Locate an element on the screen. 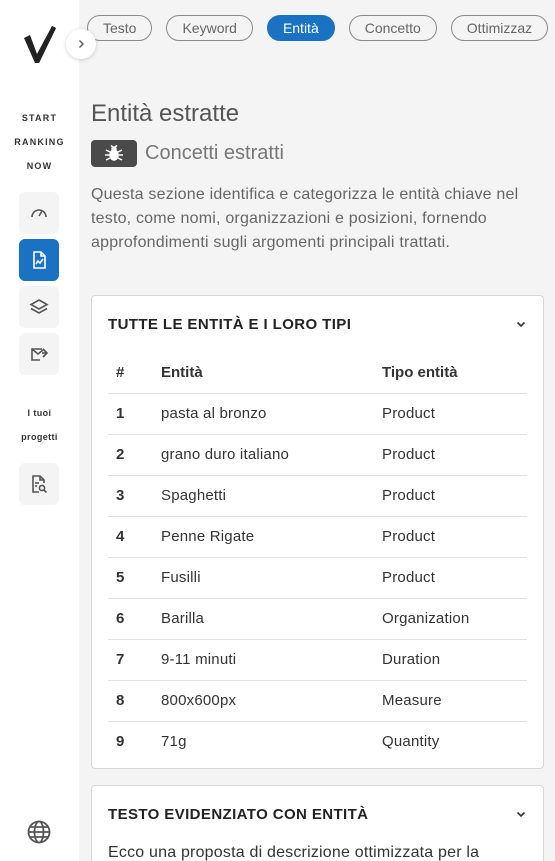 The height and width of the screenshot is (861, 555). concept-badge is located at coordinates (114, 153).